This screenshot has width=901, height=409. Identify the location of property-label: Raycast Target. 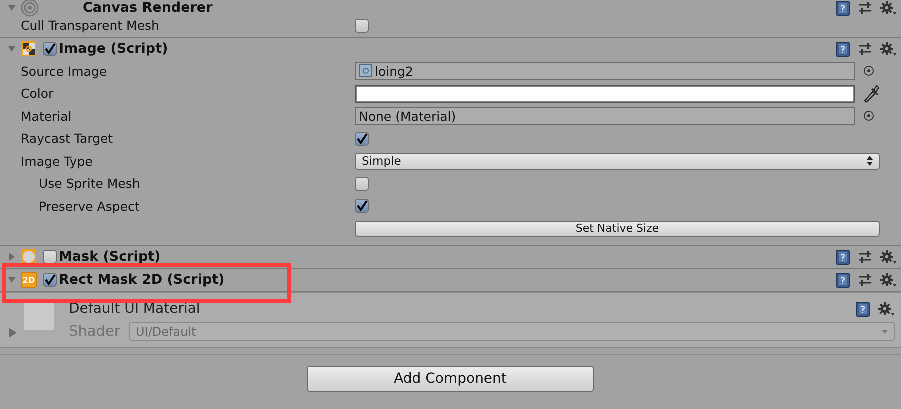
(67, 138).